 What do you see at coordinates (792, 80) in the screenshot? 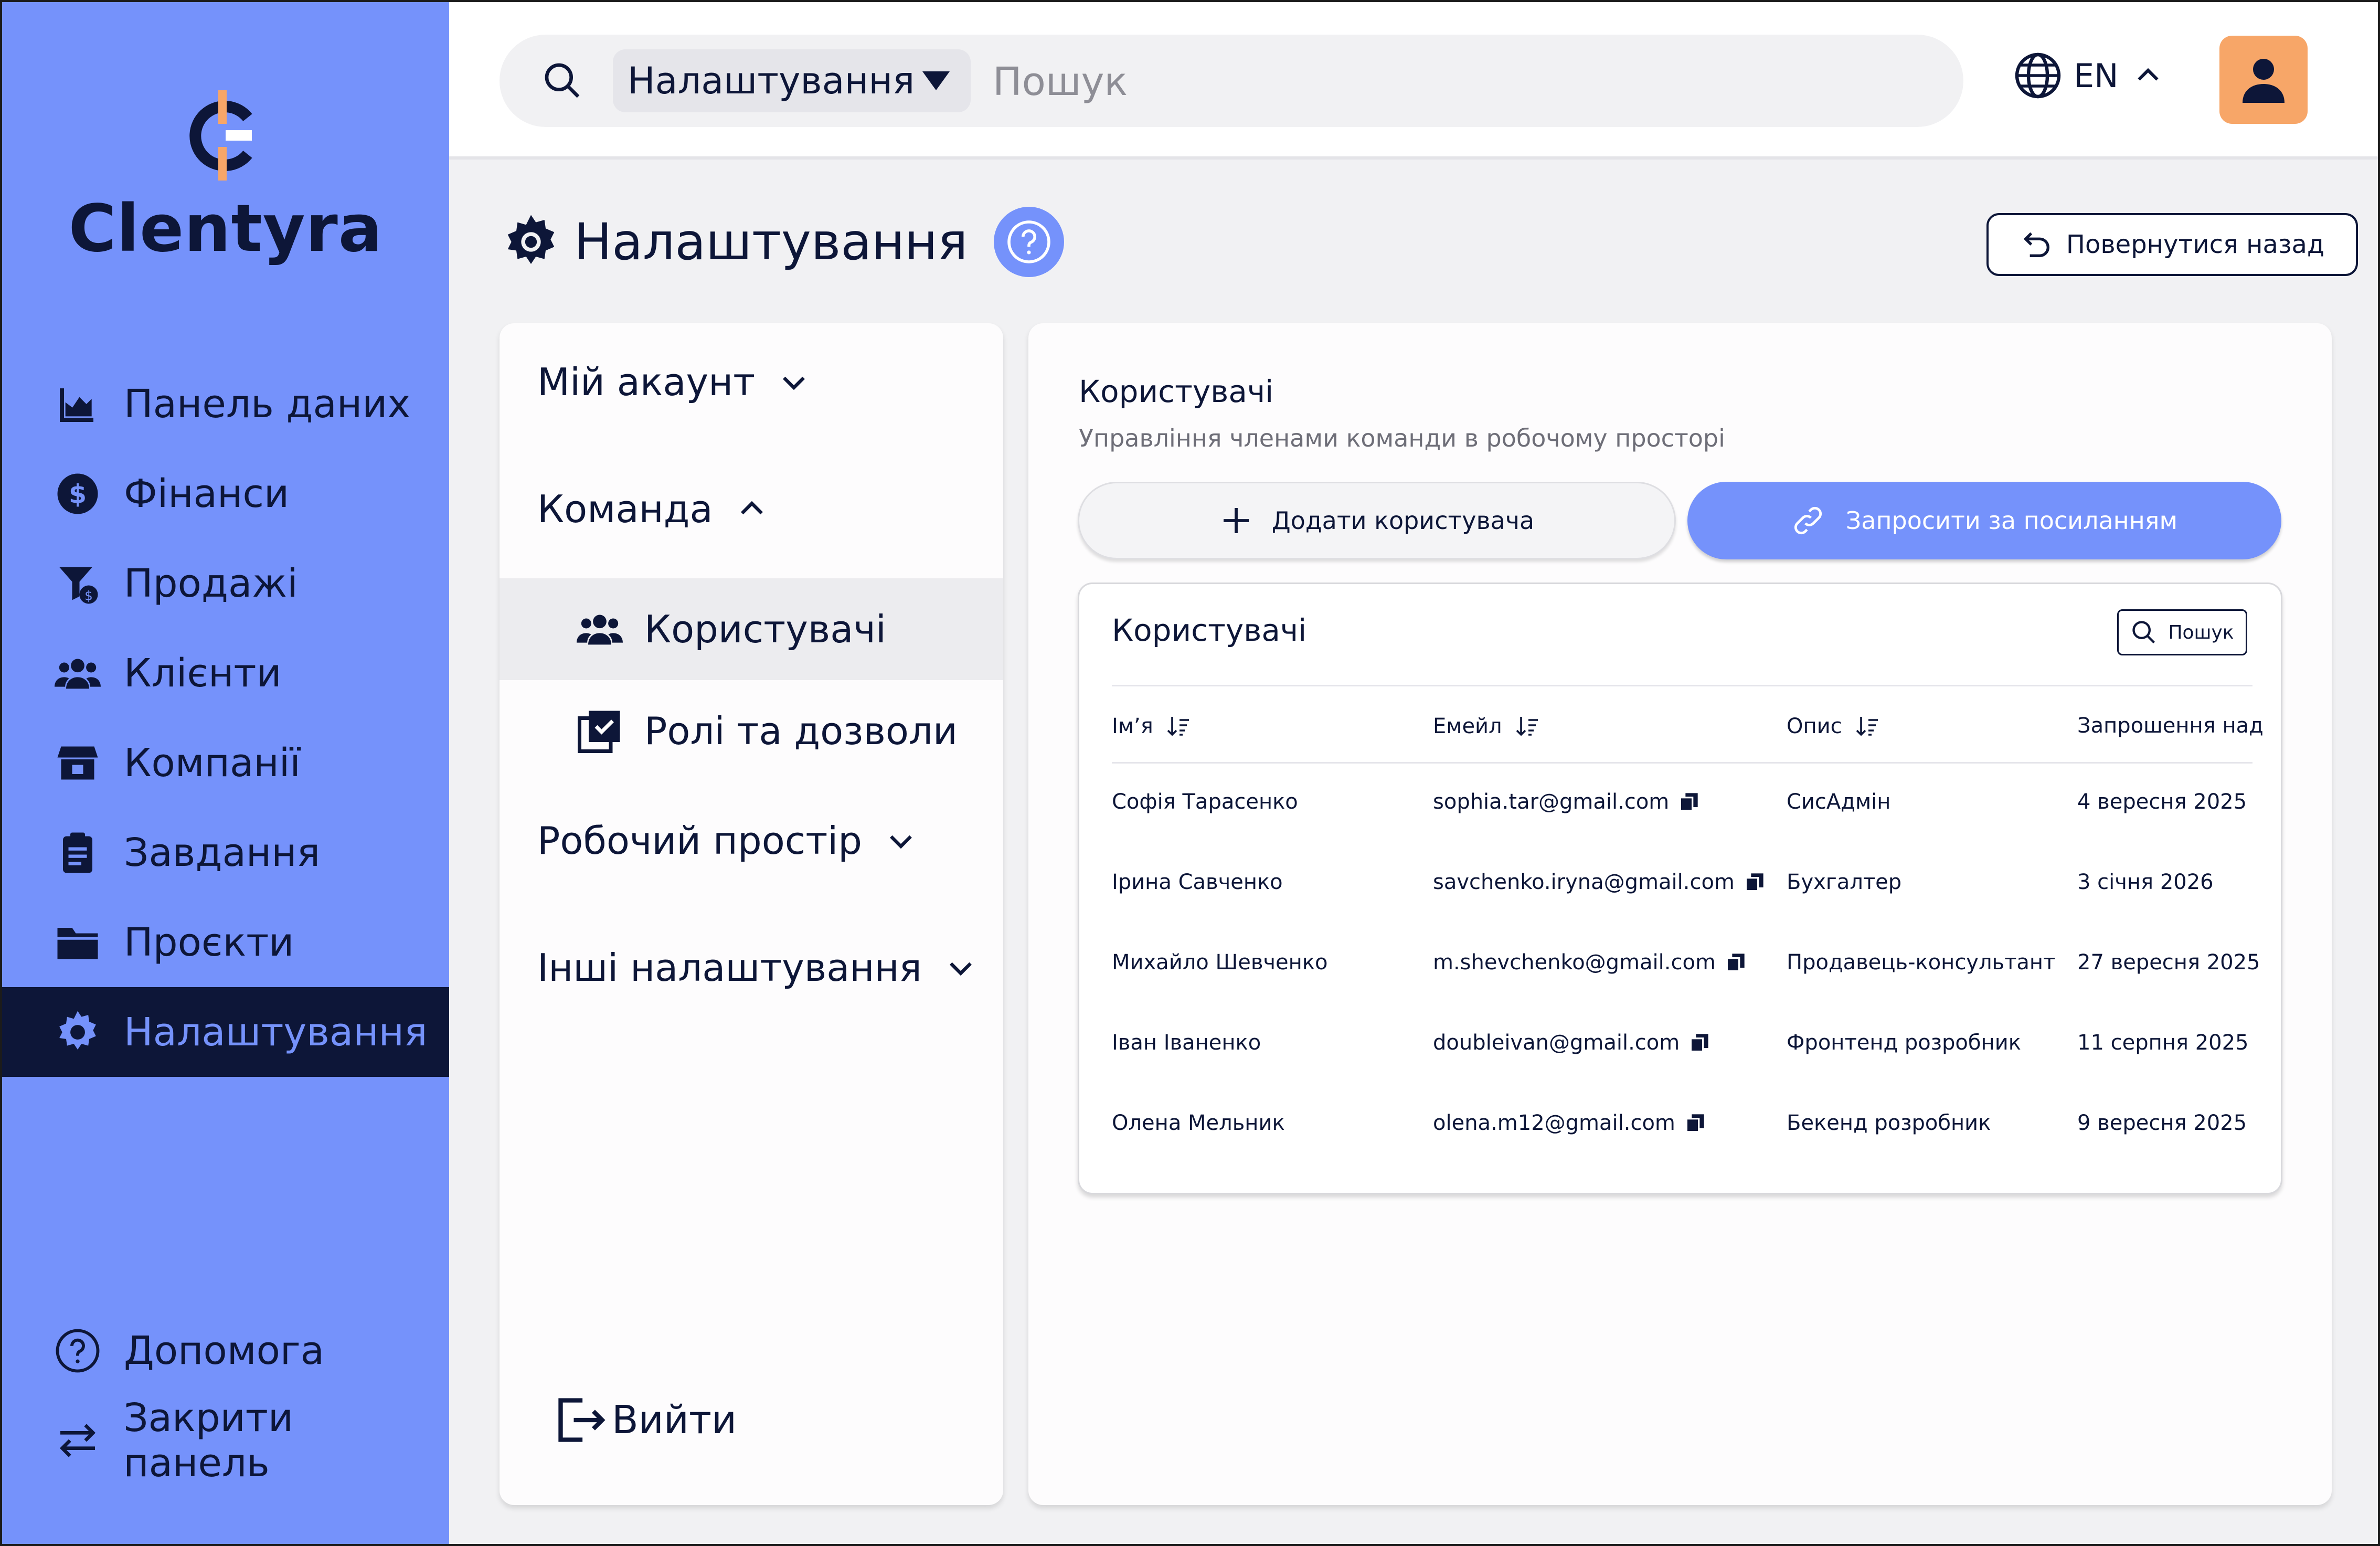
I see `search-scope-dropdown: Налаштування` at bounding box center [792, 80].